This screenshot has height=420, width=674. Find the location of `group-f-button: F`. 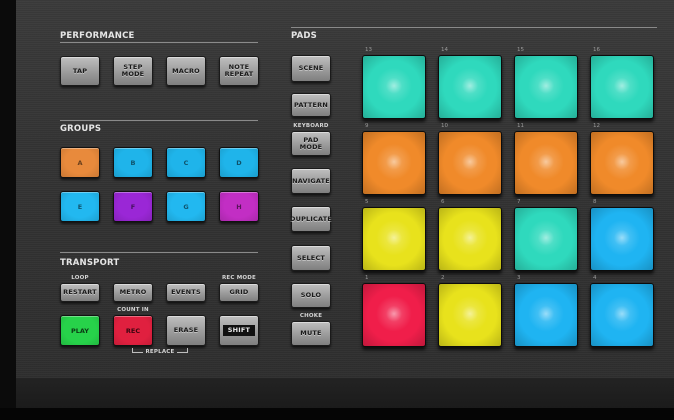

group-f-button: F is located at coordinates (133, 206).